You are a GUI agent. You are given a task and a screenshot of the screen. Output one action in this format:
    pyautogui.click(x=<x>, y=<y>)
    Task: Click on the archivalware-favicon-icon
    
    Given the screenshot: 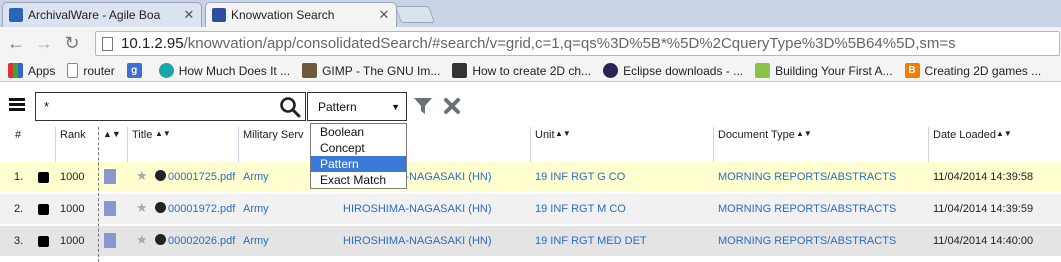 What is the action you would take?
    pyautogui.click(x=16, y=15)
    